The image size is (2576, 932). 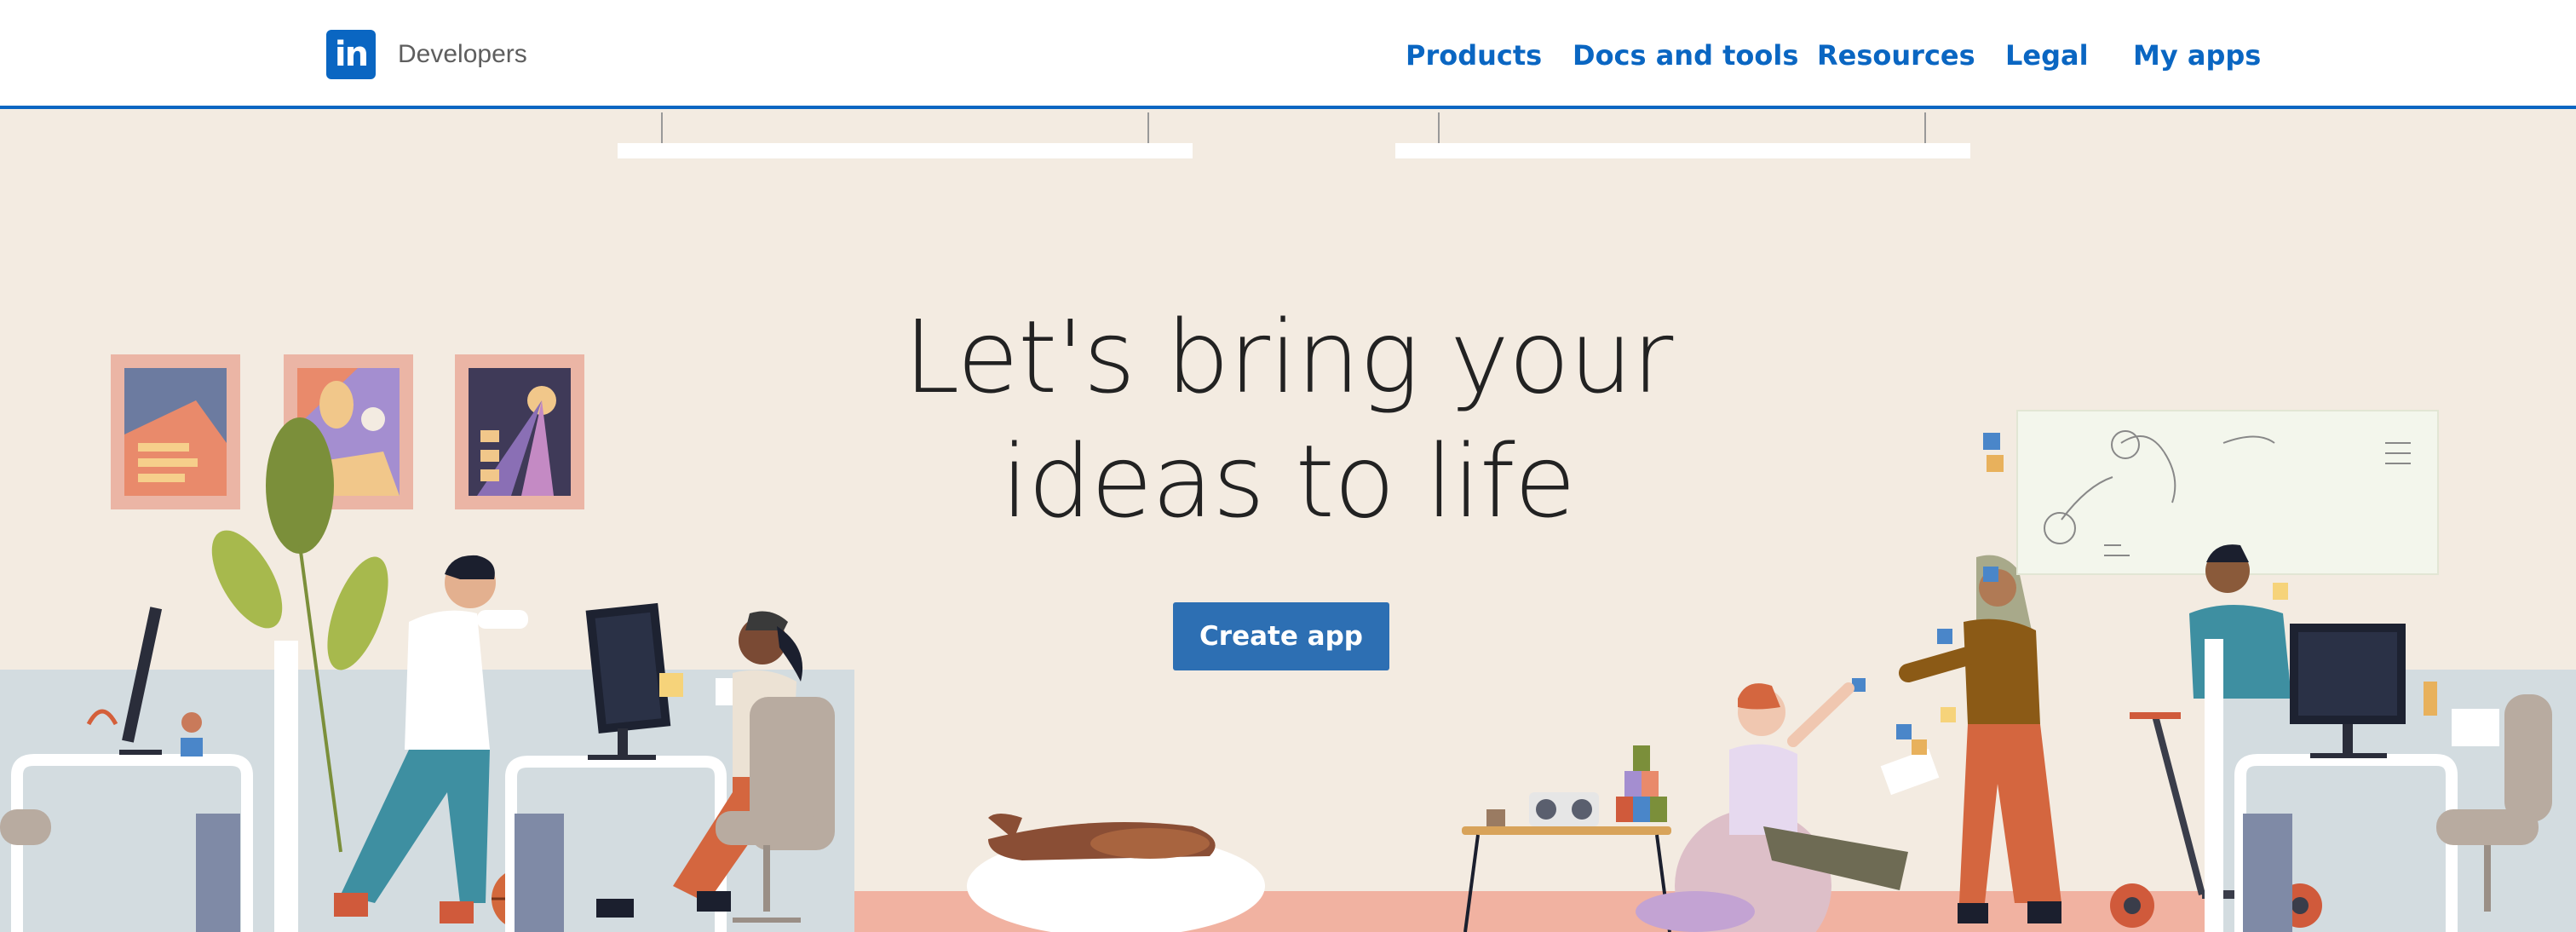 What do you see at coordinates (1896, 55) in the screenshot?
I see `nav-resources: Resources` at bounding box center [1896, 55].